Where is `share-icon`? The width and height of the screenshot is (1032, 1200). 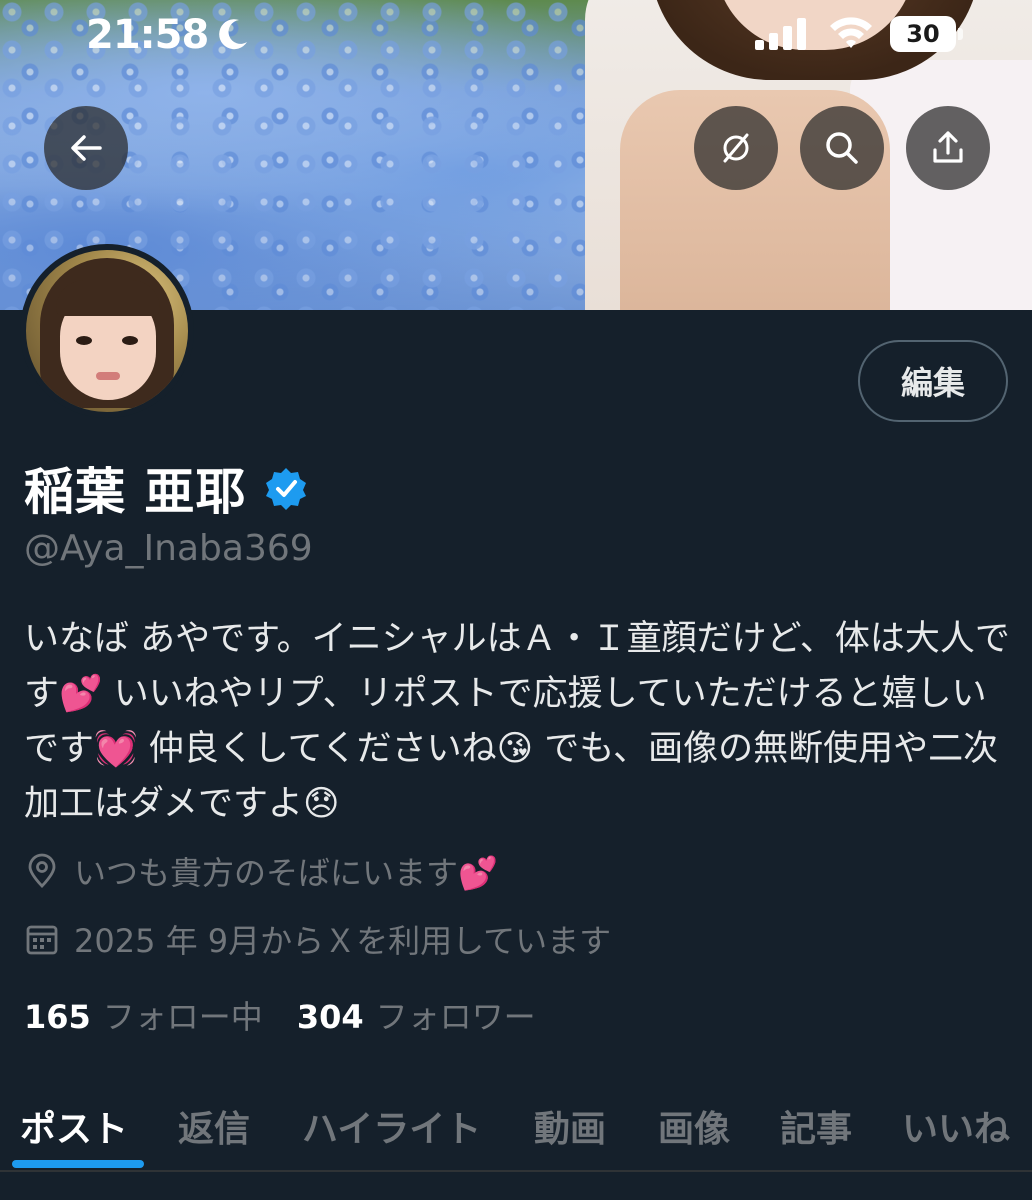 share-icon is located at coordinates (948, 147).